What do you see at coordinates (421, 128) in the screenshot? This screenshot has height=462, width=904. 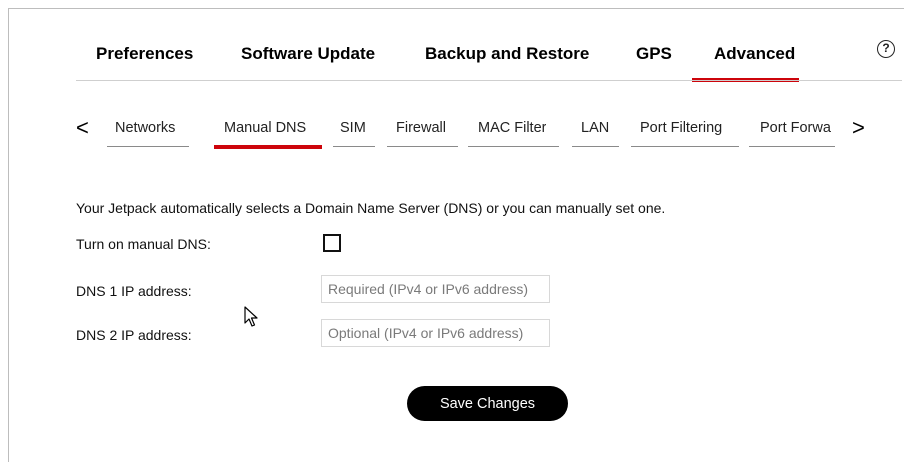 I see `subtab-firewall: Firewall` at bounding box center [421, 128].